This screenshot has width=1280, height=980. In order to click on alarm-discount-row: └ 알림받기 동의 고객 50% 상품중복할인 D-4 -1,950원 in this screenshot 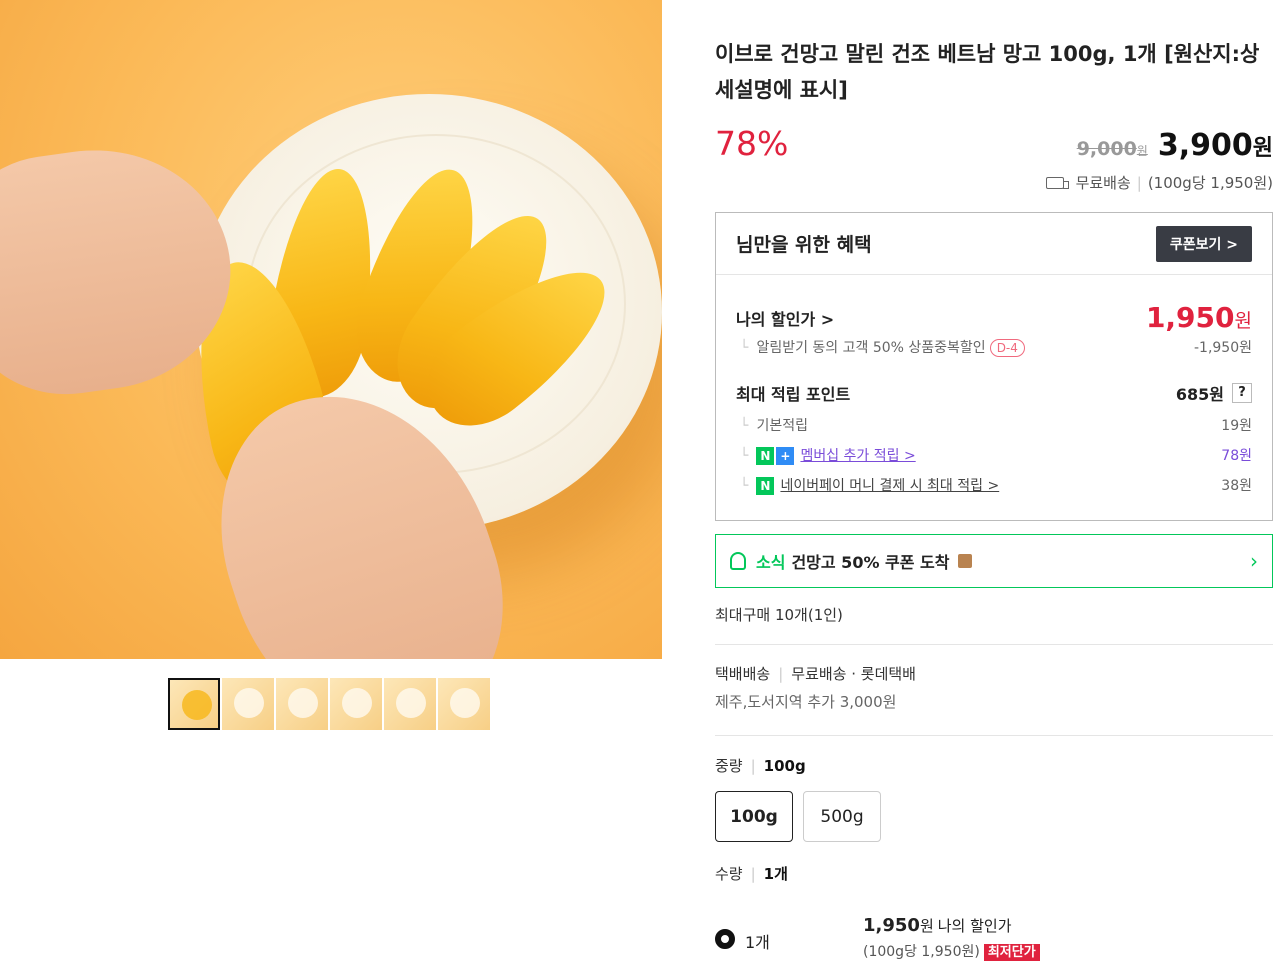, I will do `click(994, 347)`.